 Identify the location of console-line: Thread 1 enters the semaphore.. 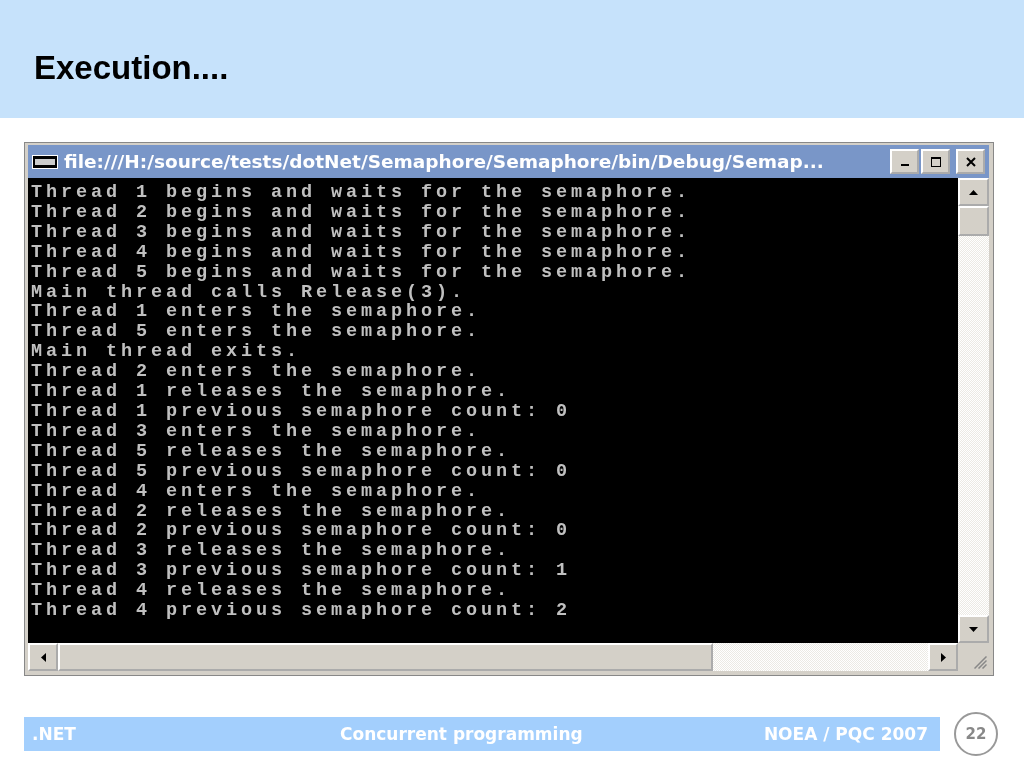
(257, 312).